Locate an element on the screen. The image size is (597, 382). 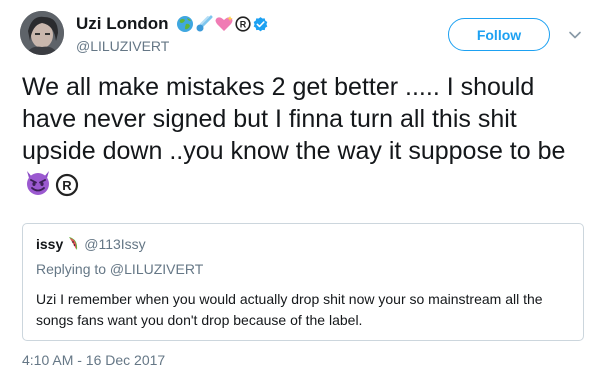
quoted-author-name: issy is located at coordinates (50, 244).